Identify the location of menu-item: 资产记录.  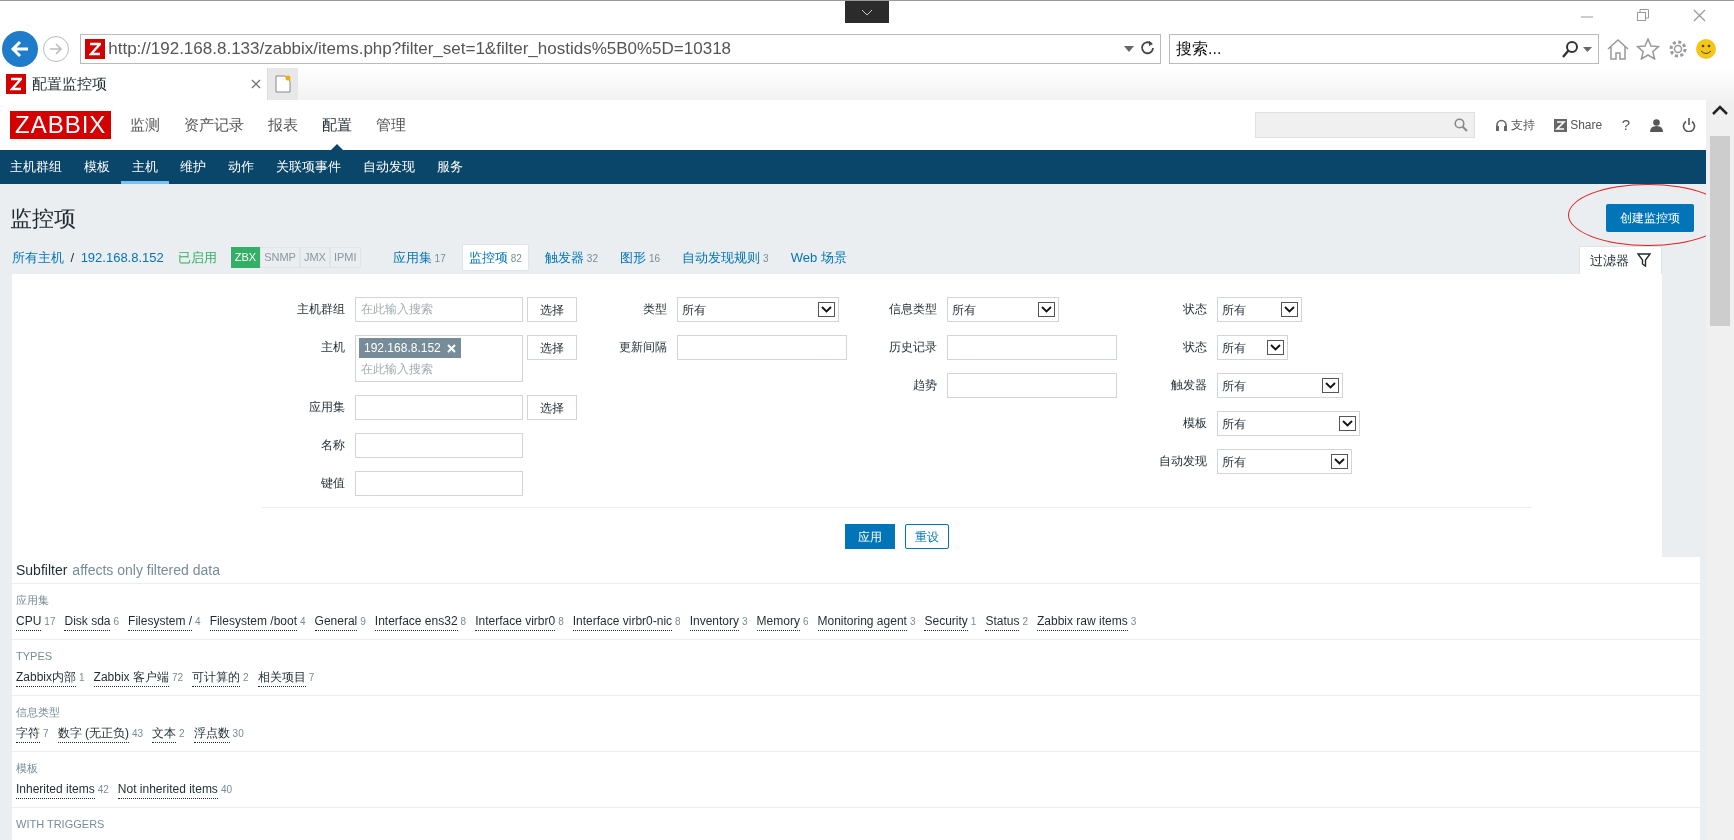
(213, 125).